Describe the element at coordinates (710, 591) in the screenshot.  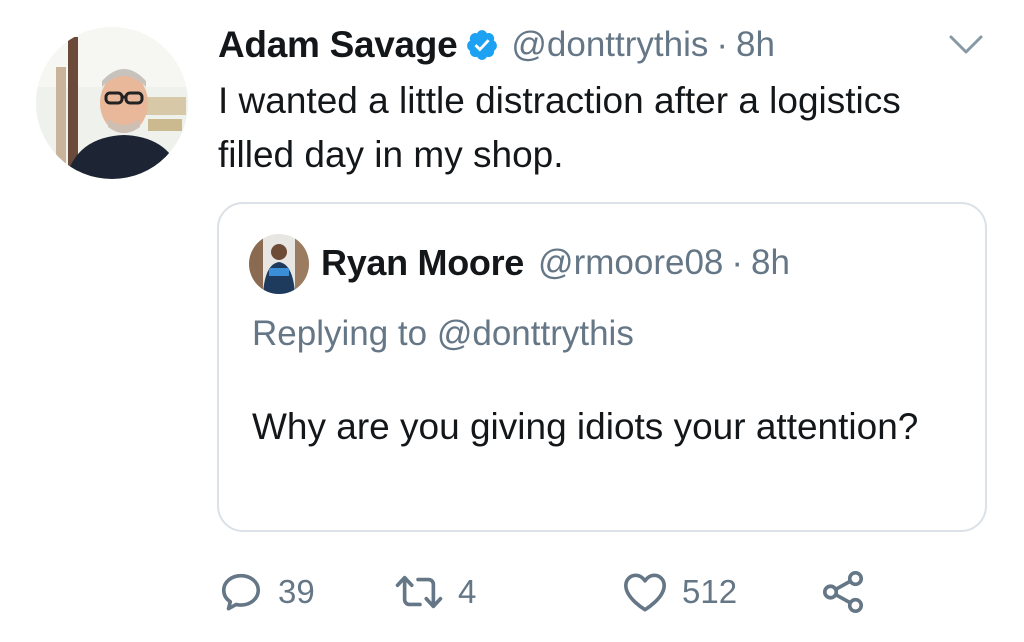
I see `like-count: 512` at that location.